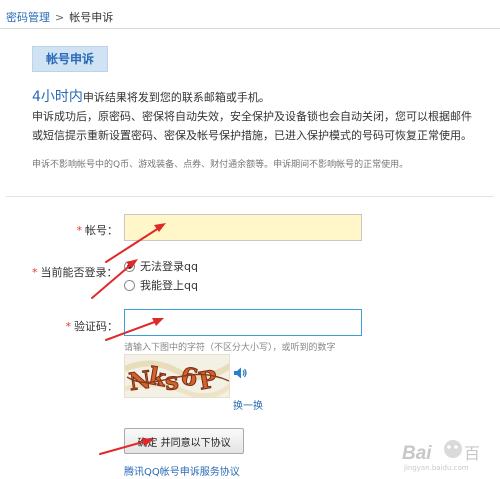 The image size is (500, 479). I want to click on intro-line-3: 或短信提示重新设置密码、密保及帐号保护措施，已进入保护模式的号码可恢复正常使用。, so click(252, 135).